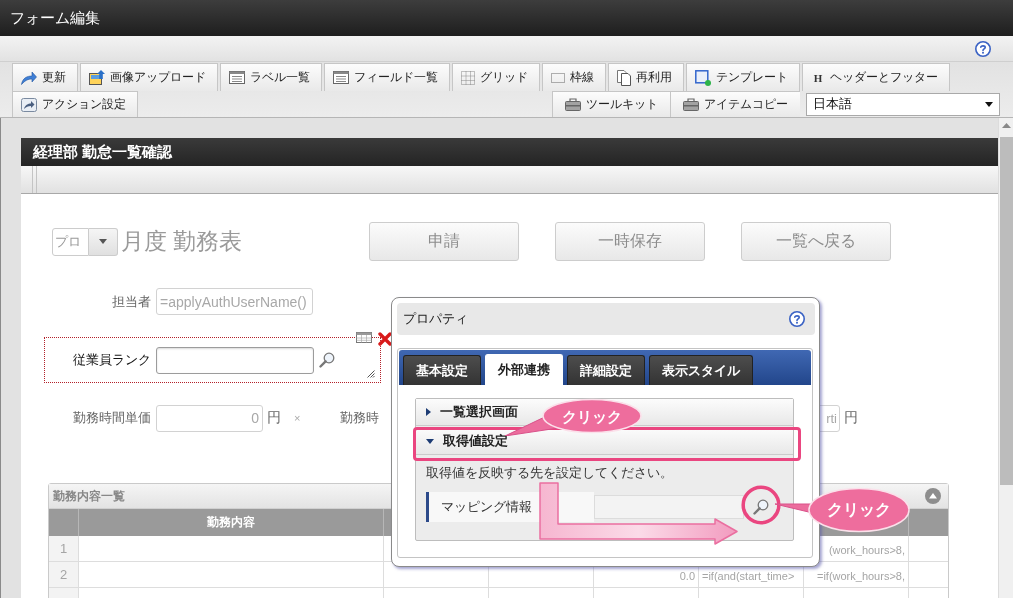 This screenshot has width=1013, height=598. What do you see at coordinates (735, 104) in the screenshot?
I see `toolbar-tab: アイテムコピー` at bounding box center [735, 104].